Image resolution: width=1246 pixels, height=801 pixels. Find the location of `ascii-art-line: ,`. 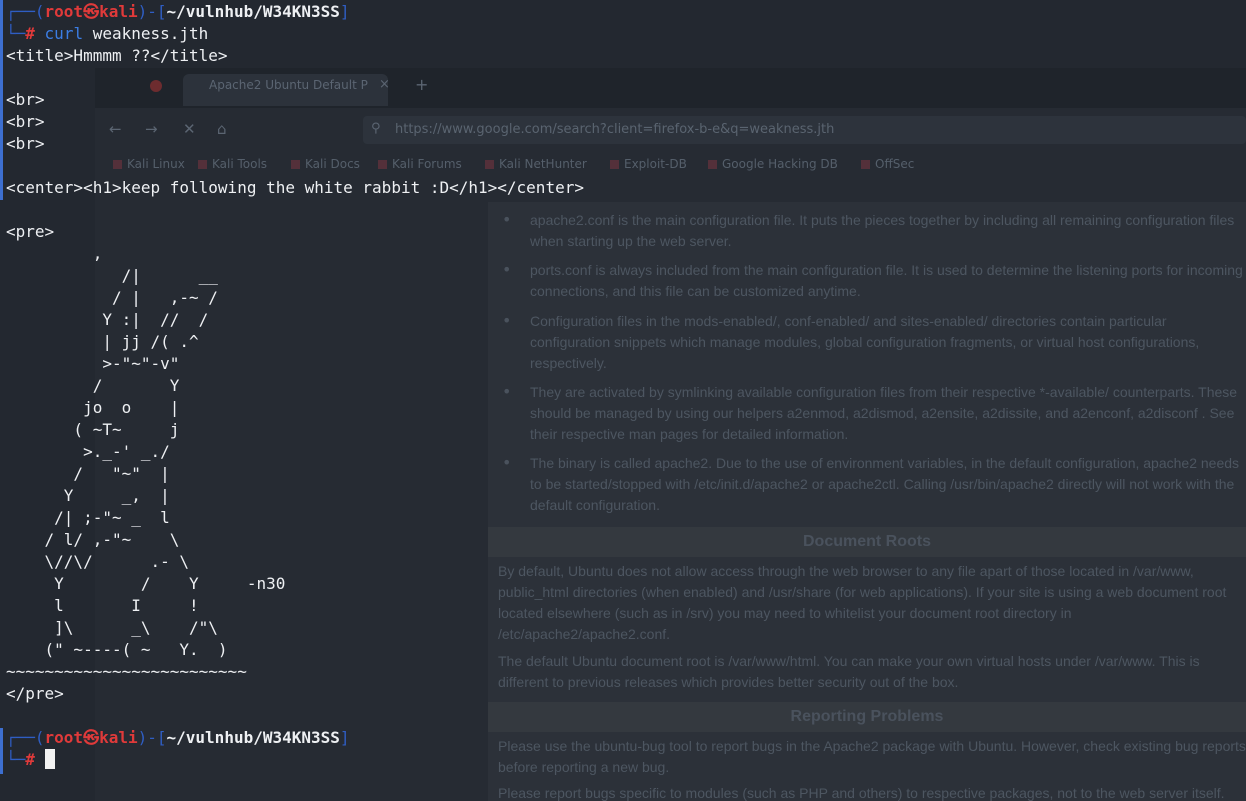

ascii-art-line: , is located at coordinates (54, 253).